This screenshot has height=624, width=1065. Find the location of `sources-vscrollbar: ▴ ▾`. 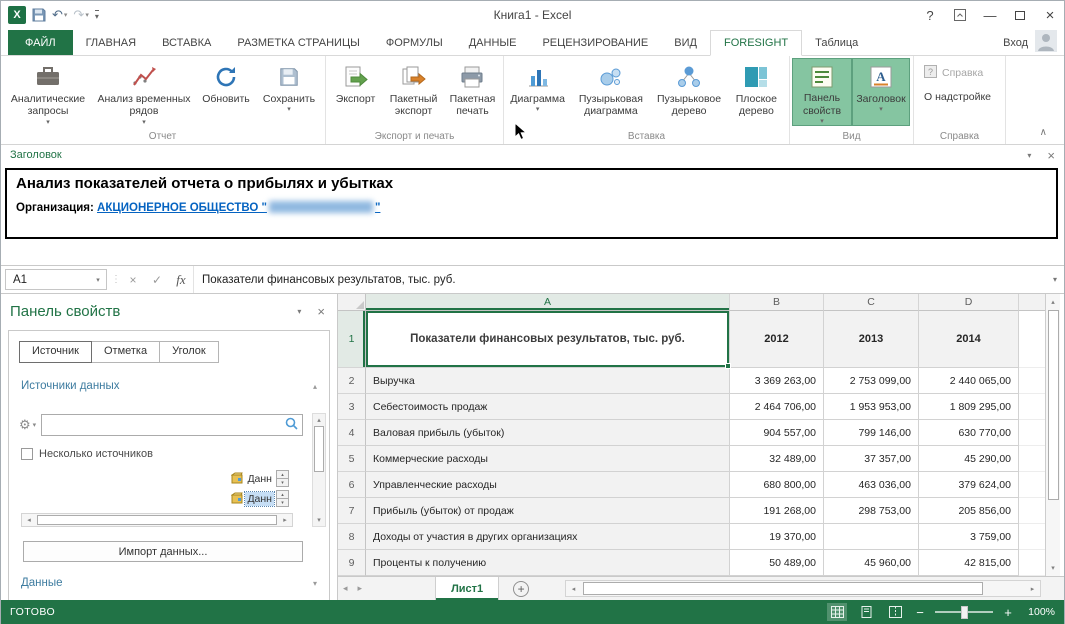

sources-vscrollbar: ▴ ▾ is located at coordinates (319, 470).